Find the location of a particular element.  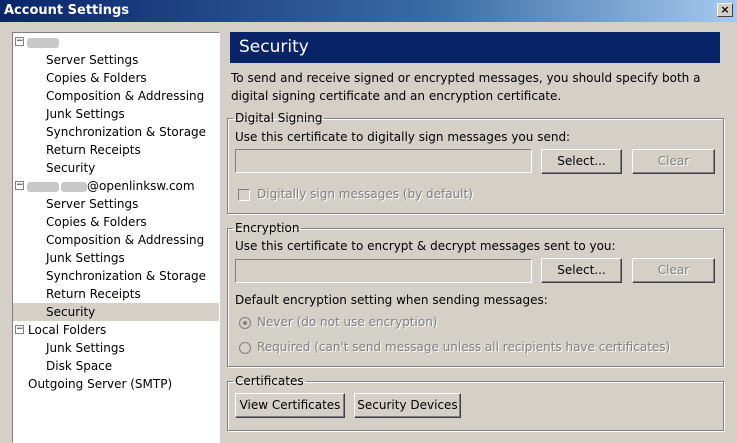

tree-item-security: Security is located at coordinates (116, 168).